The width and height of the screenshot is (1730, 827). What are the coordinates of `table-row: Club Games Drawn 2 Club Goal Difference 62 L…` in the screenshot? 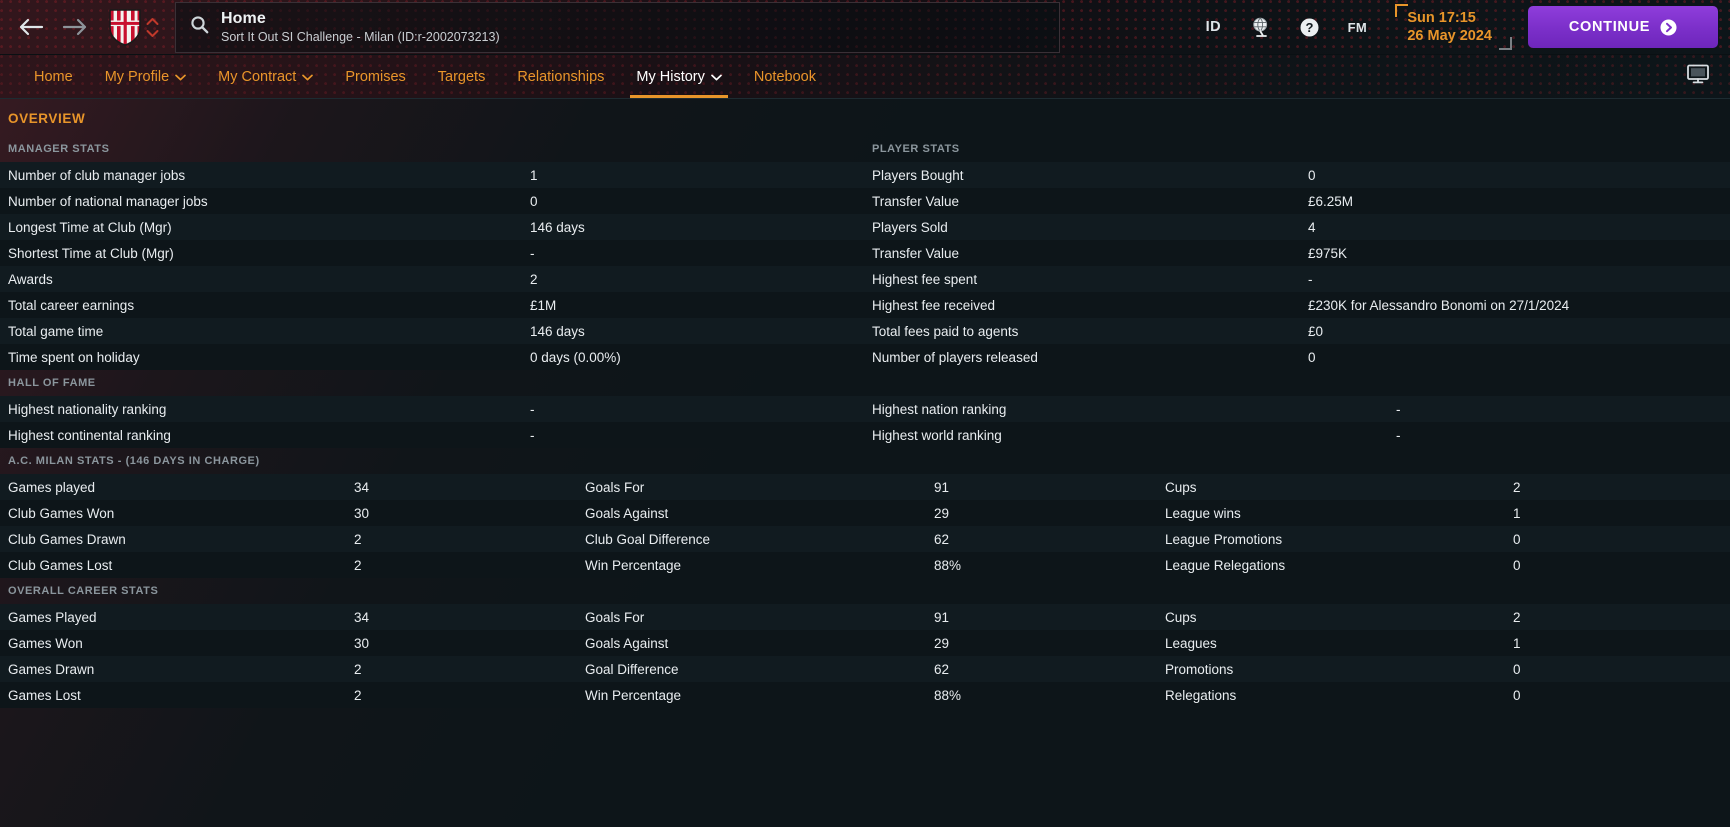 It's located at (865, 539).